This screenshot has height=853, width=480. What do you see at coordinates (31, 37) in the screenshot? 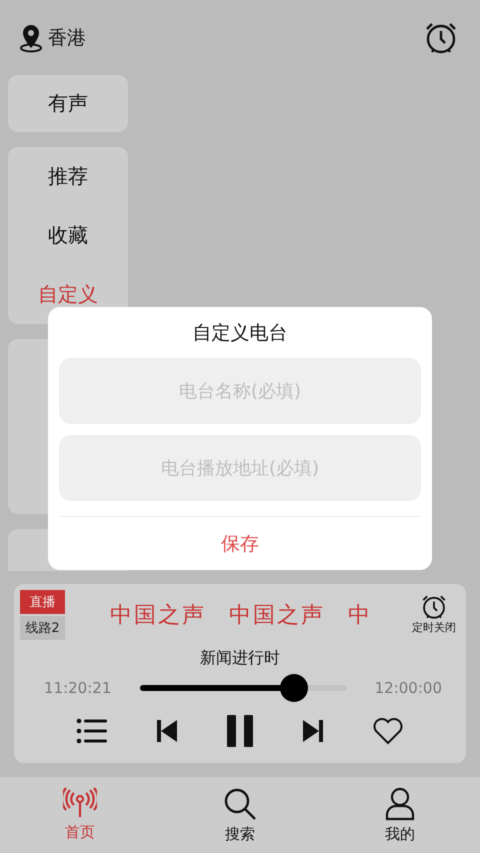
I see `location-pin-icon` at bounding box center [31, 37].